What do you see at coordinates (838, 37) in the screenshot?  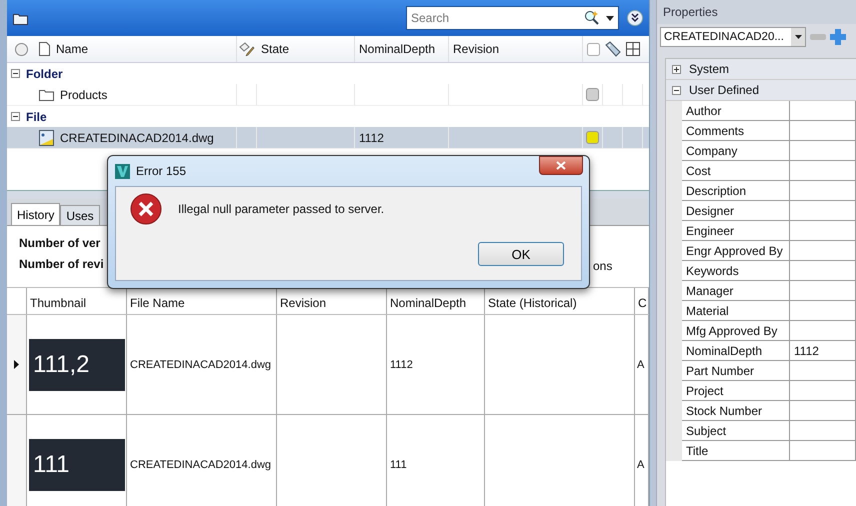 I see `plus-icon` at bounding box center [838, 37].